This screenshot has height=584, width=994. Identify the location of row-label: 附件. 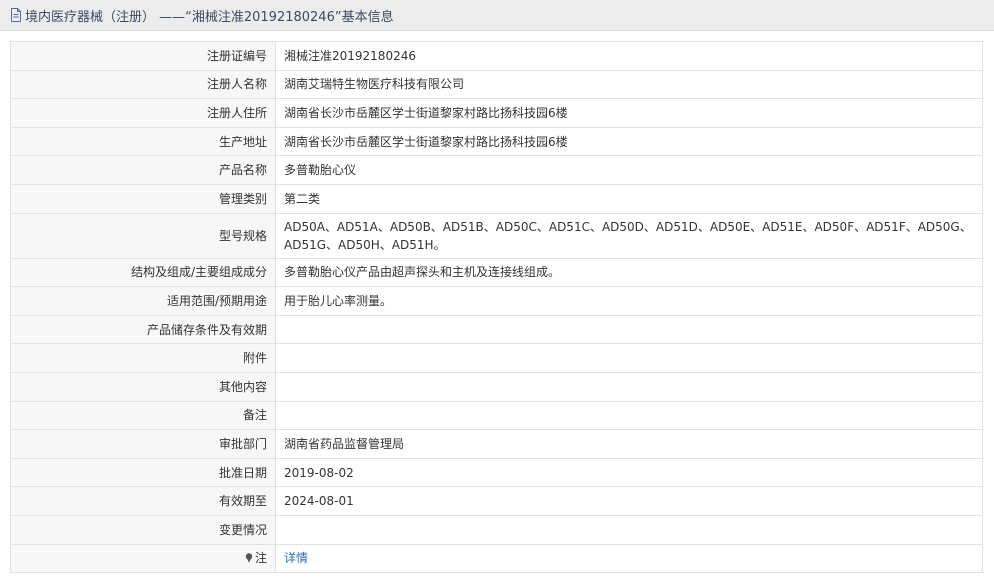
(143, 358).